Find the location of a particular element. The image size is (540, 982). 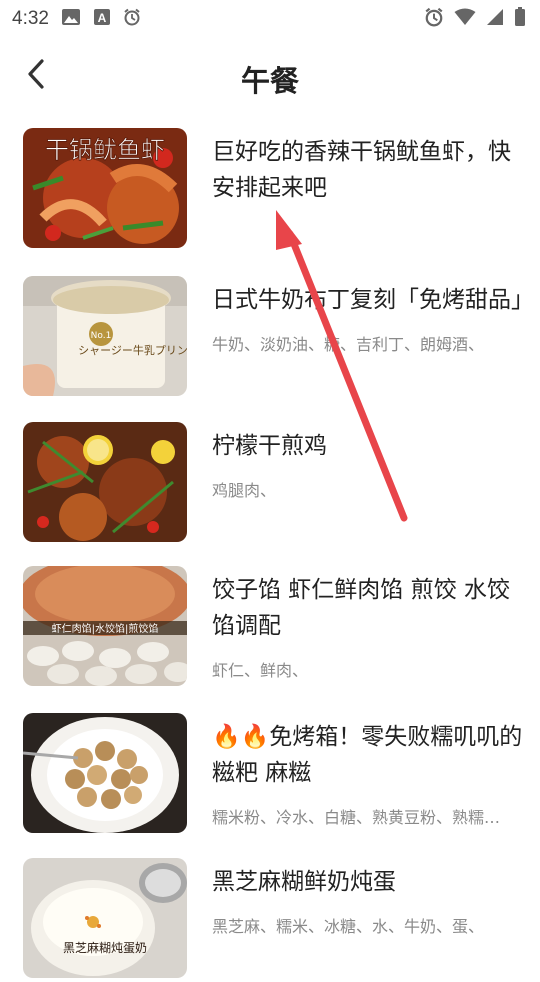

status-time: 4:32 is located at coordinates (30, 18).